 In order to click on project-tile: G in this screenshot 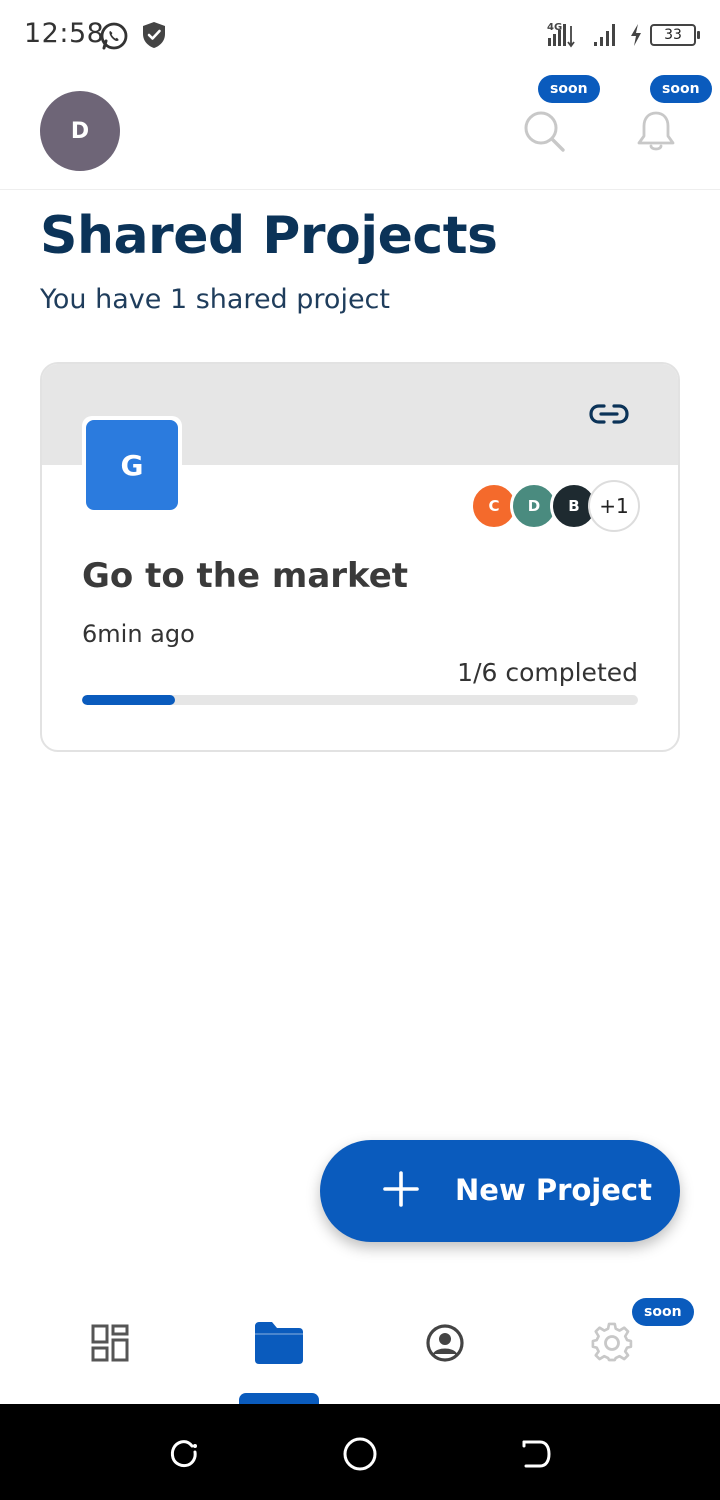, I will do `click(132, 465)`.